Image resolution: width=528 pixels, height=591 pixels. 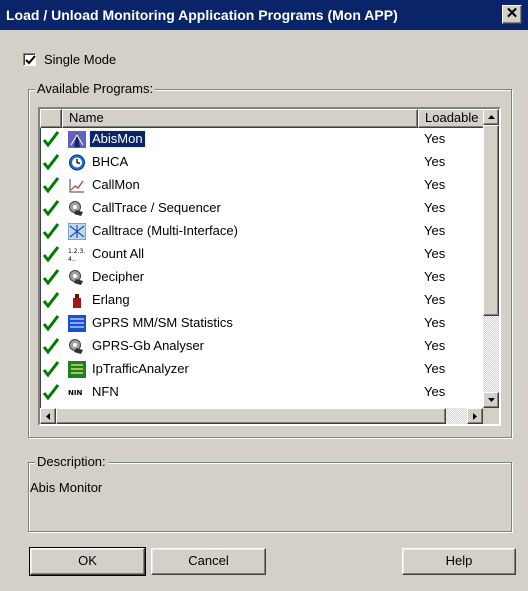 What do you see at coordinates (262, 162) in the screenshot?
I see `list-item: BHCA Yes` at bounding box center [262, 162].